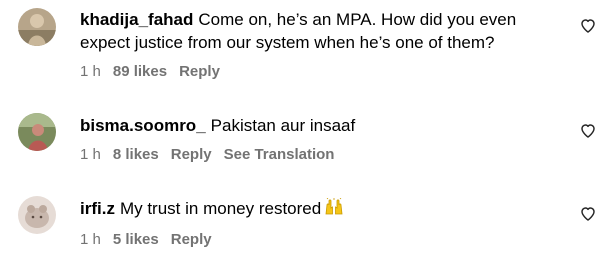 This screenshot has height=256, width=608. What do you see at coordinates (324, 240) in the screenshot?
I see `comment-meta: 1 h 5 likes Reply` at bounding box center [324, 240].